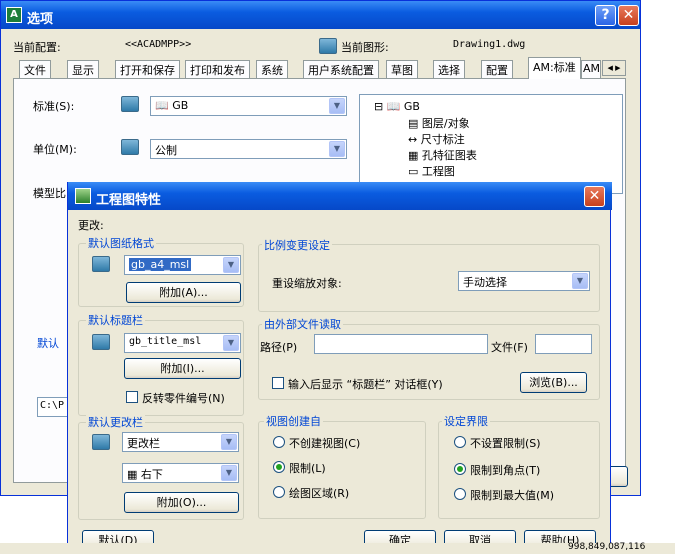 This screenshot has height=554, width=675. I want to click on tab-system: 系统, so click(272, 69).